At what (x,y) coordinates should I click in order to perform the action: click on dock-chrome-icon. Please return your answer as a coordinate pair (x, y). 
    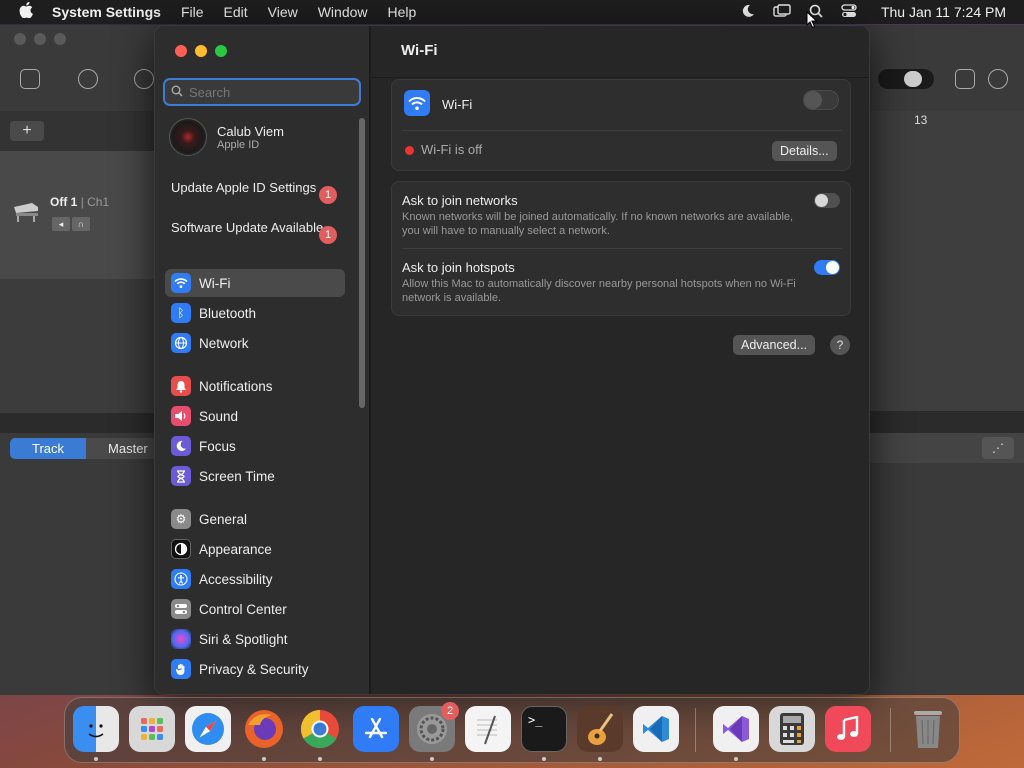
    Looking at the image, I should click on (320, 729).